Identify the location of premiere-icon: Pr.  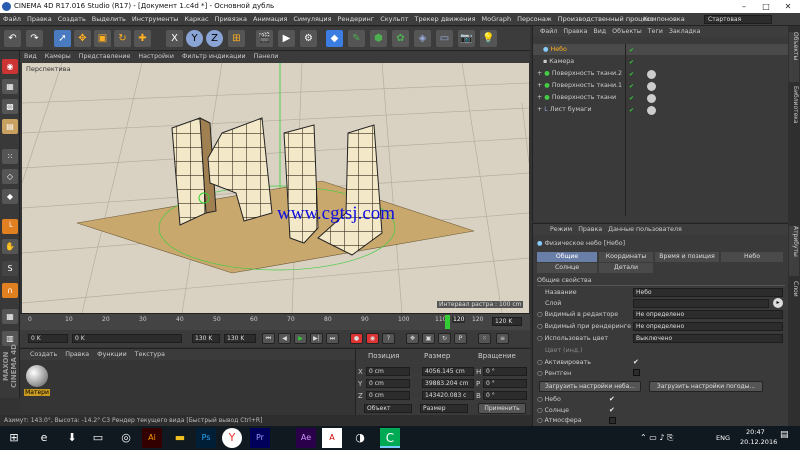
(260, 438).